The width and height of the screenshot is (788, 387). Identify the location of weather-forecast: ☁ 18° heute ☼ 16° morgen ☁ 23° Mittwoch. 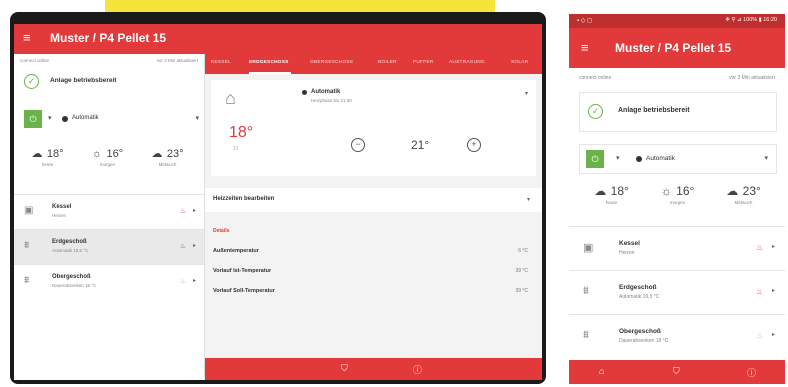
(109, 159).